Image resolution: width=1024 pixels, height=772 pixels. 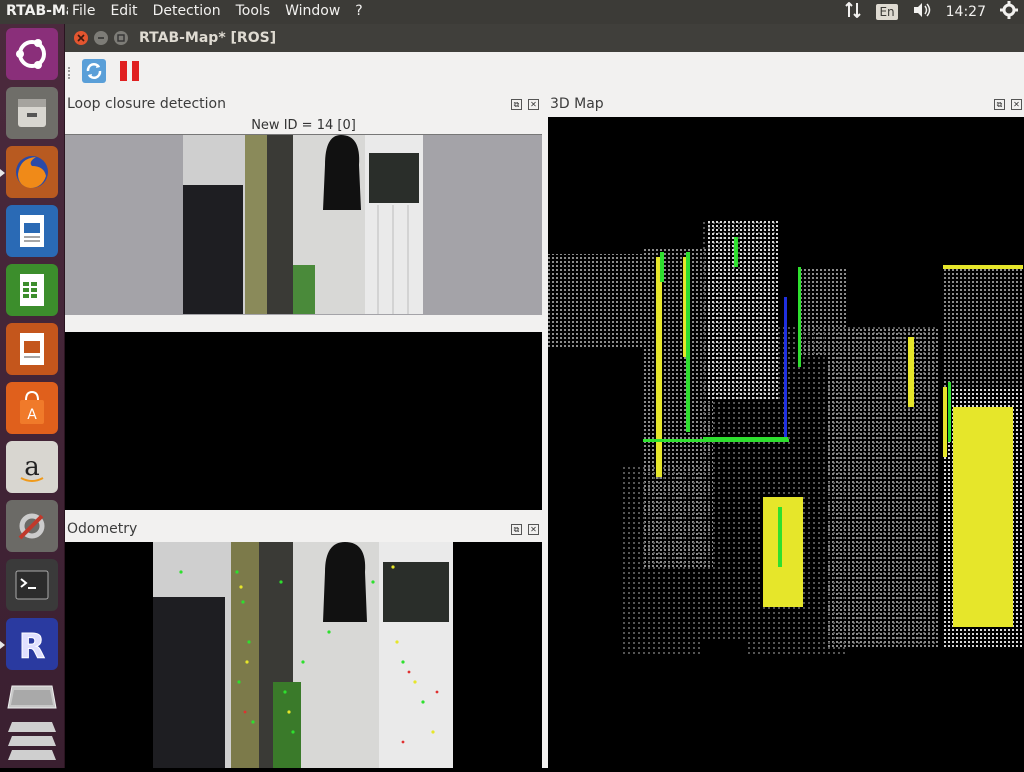 What do you see at coordinates (544, 38) in the screenshot?
I see `window-titlebar: RTAB-Map* [ROS]` at bounding box center [544, 38].